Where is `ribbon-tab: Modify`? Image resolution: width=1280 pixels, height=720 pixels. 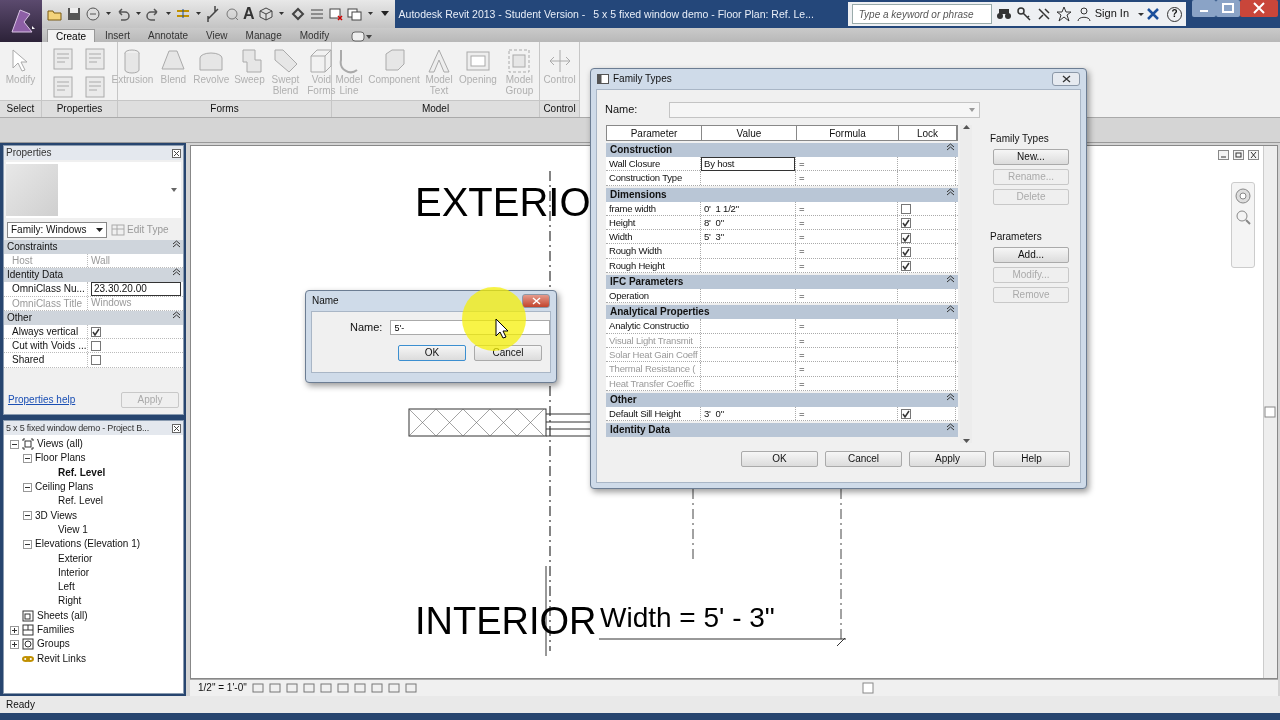 ribbon-tab: Modify is located at coordinates (314, 35).